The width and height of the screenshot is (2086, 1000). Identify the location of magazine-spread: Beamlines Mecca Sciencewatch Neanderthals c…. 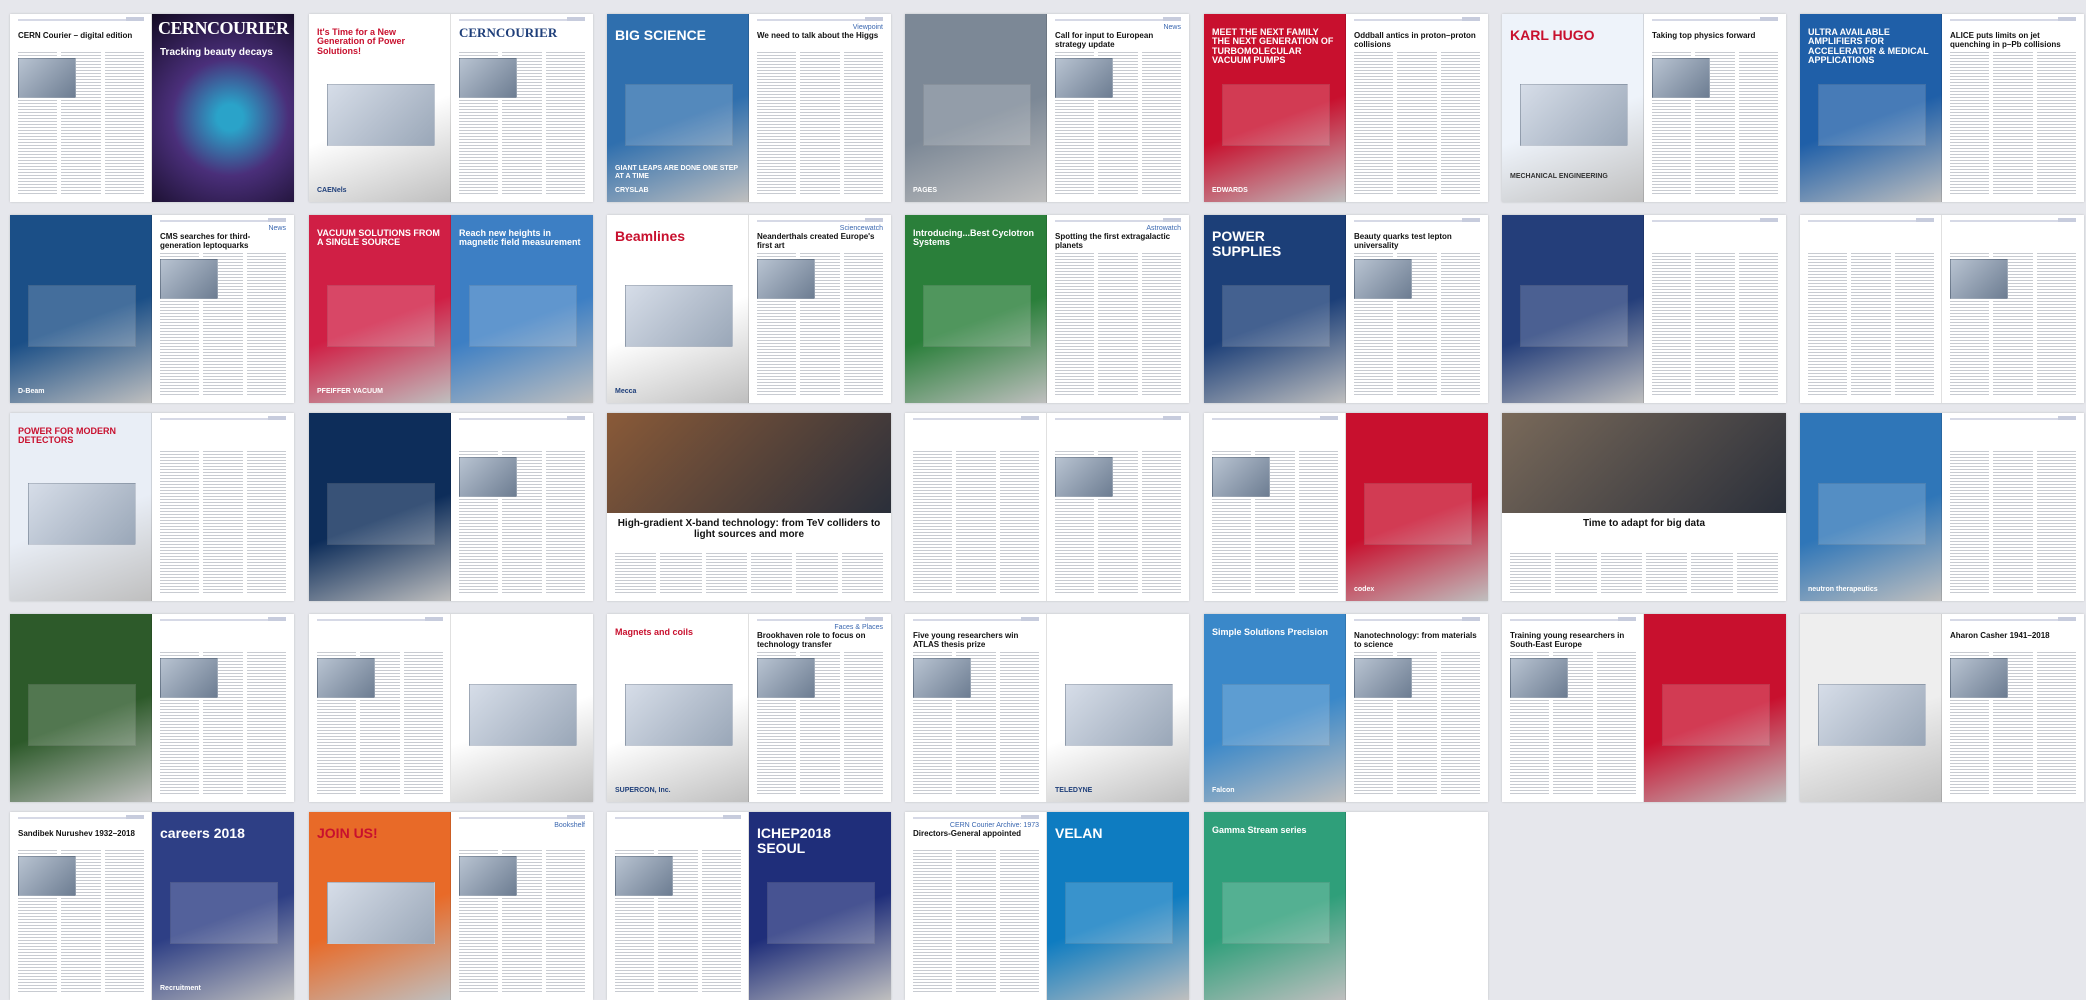
(749, 309).